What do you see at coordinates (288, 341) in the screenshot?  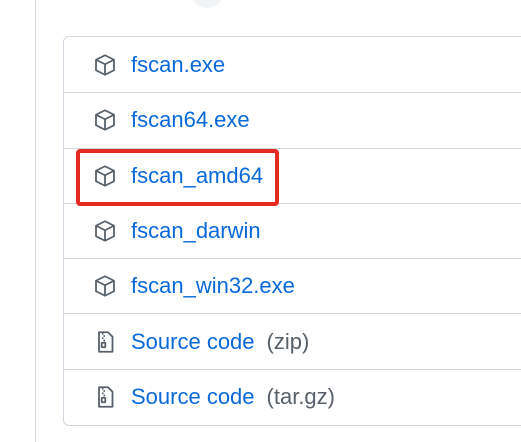 I see `asset-format-label: (zip)` at bounding box center [288, 341].